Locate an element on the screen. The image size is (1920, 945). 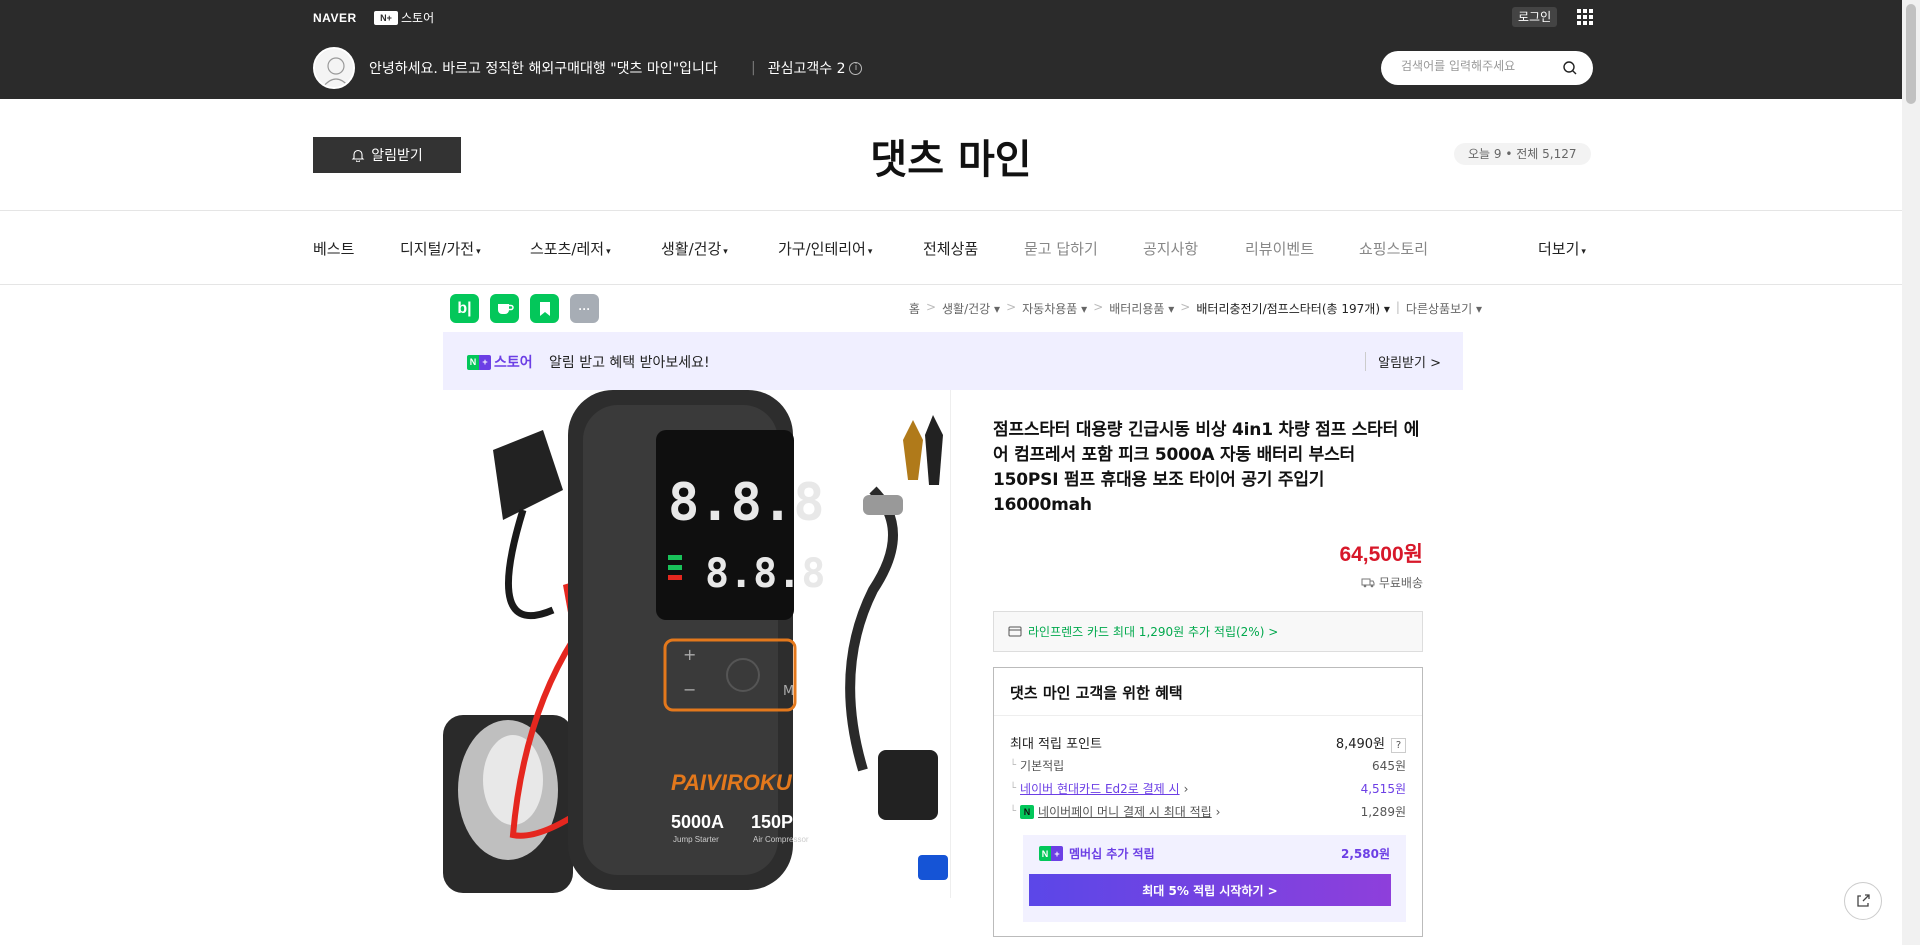
svg-text: PAIVIROKU is located at coordinates (732, 782).